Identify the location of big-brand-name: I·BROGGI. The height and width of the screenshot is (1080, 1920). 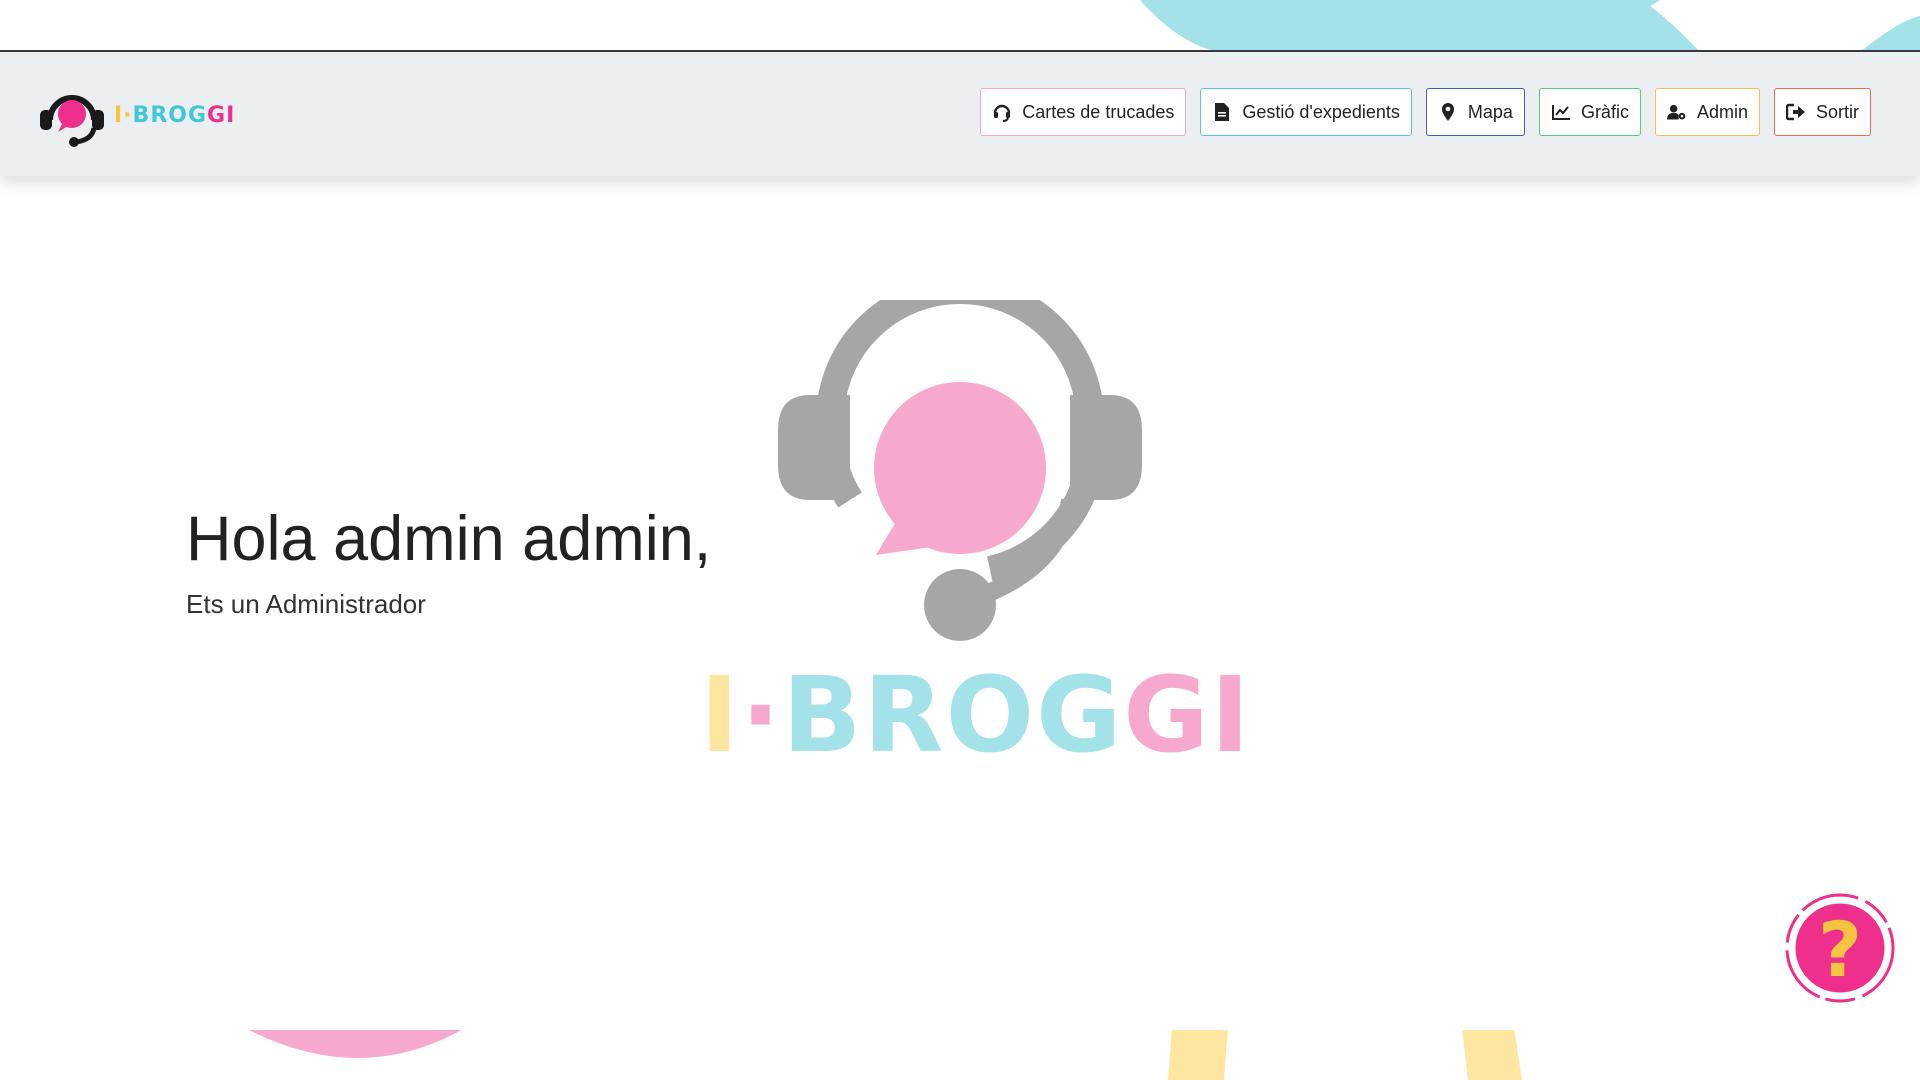
(976, 715).